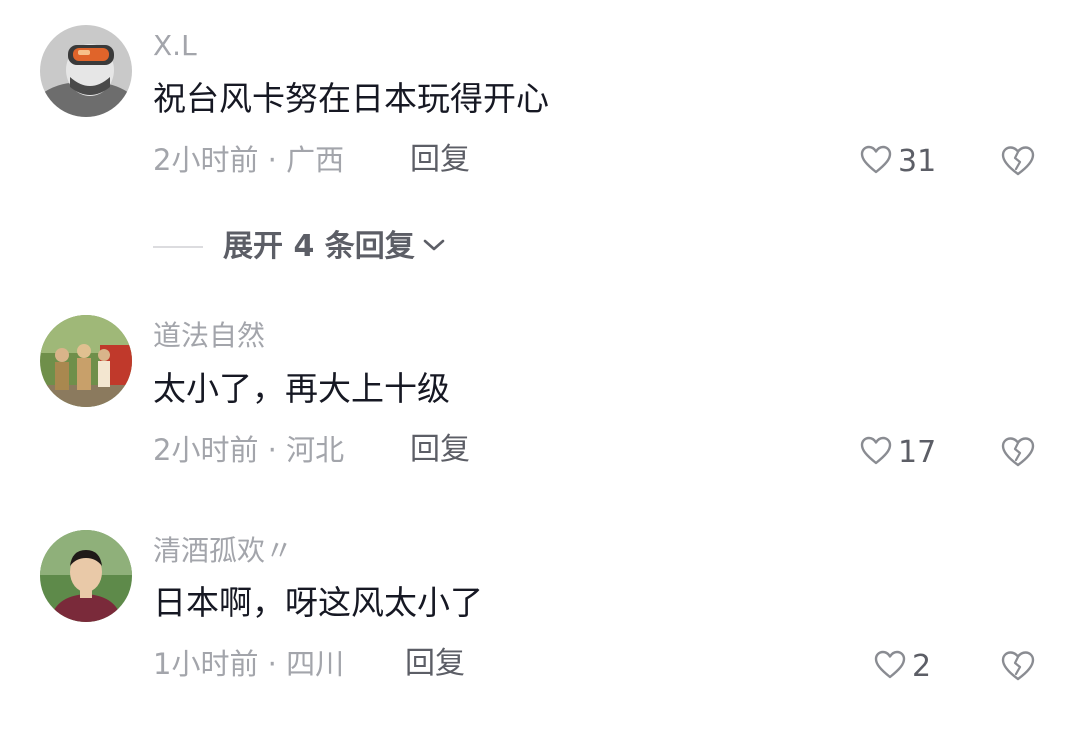  I want to click on expand-replies-button: 展开 4 条回复, so click(300, 247).